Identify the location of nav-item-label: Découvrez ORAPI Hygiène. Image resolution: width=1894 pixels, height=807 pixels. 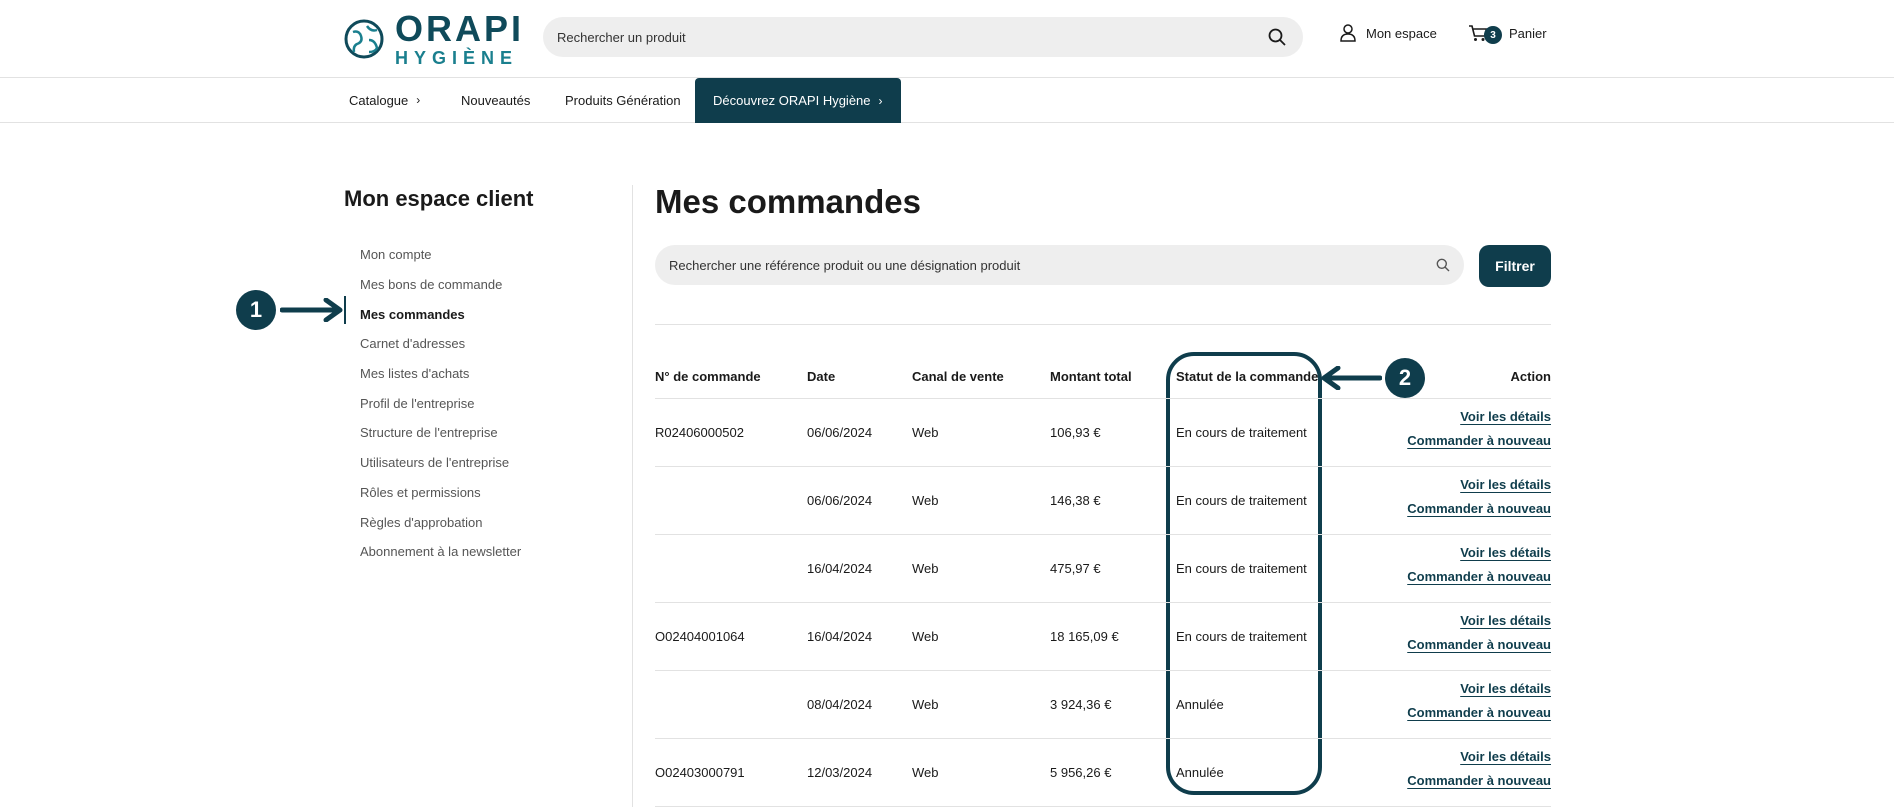
(792, 100).